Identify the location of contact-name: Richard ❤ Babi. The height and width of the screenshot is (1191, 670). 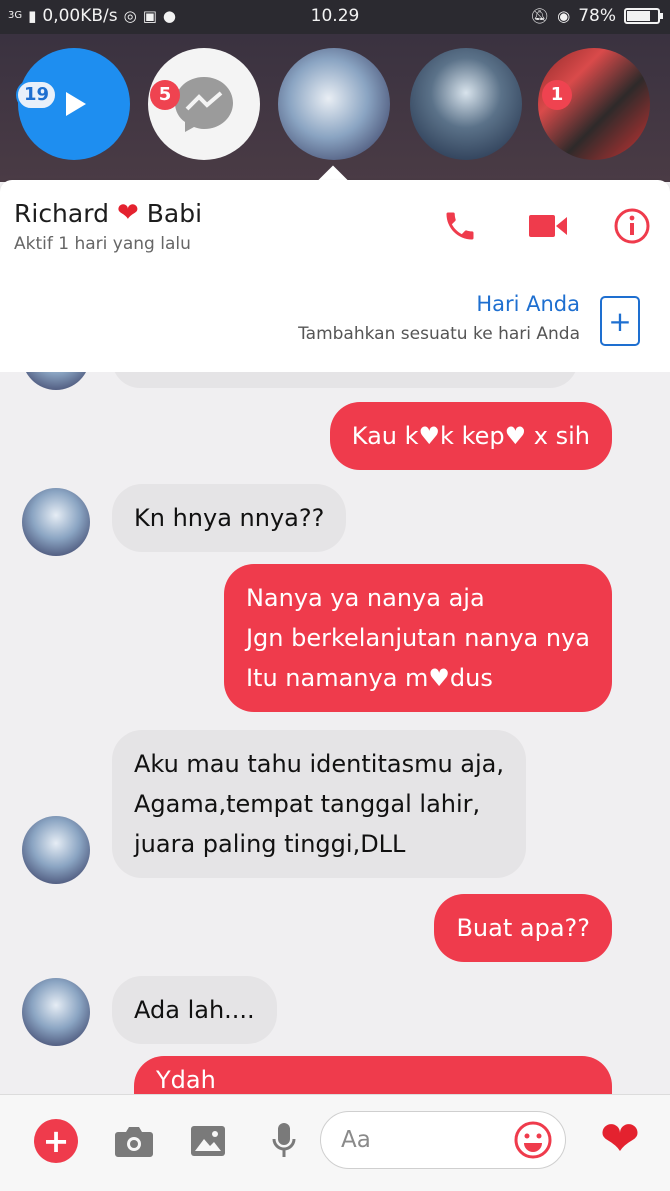
(108, 213).